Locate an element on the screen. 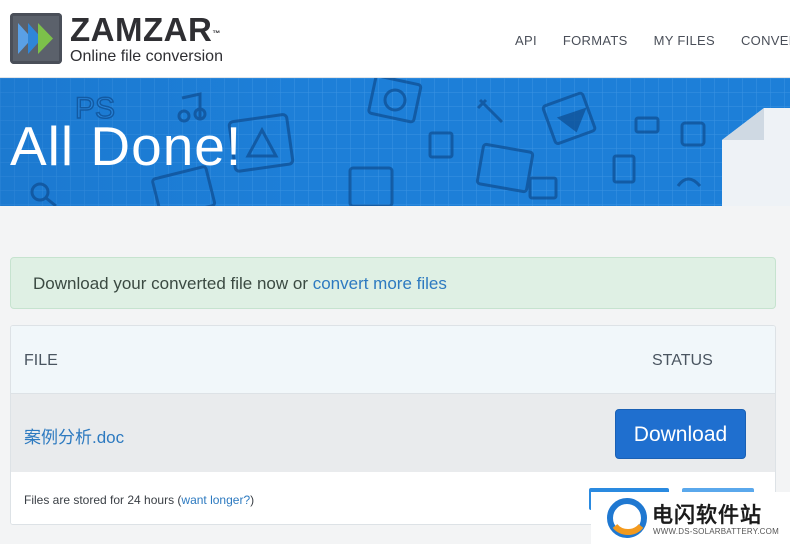 The width and height of the screenshot is (790, 544). alert-text: Download your converted file now or is located at coordinates (173, 283).